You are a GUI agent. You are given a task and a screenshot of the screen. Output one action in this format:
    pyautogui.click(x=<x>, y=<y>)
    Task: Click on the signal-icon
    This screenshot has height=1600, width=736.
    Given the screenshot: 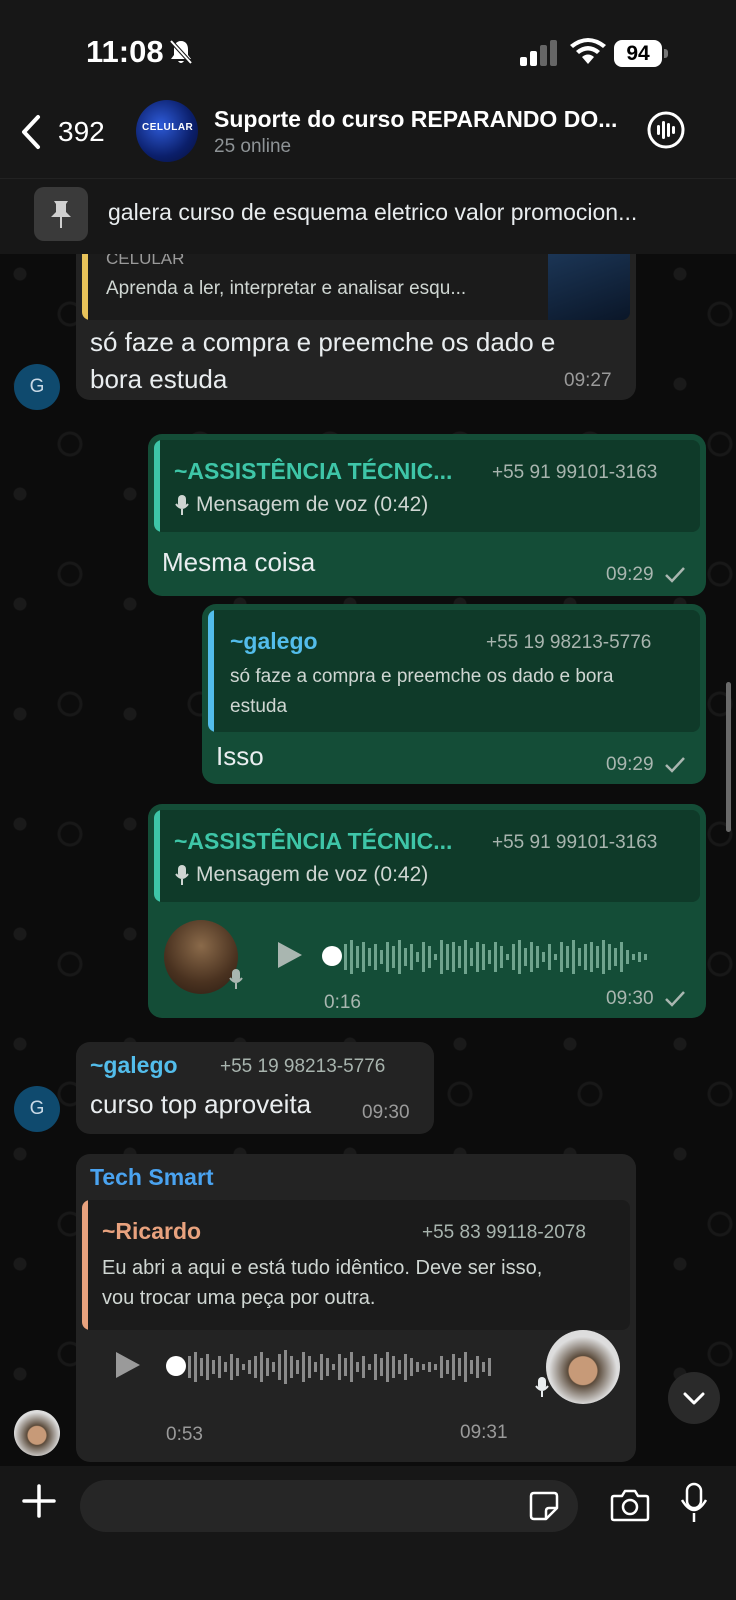 What is the action you would take?
    pyautogui.click(x=538, y=53)
    